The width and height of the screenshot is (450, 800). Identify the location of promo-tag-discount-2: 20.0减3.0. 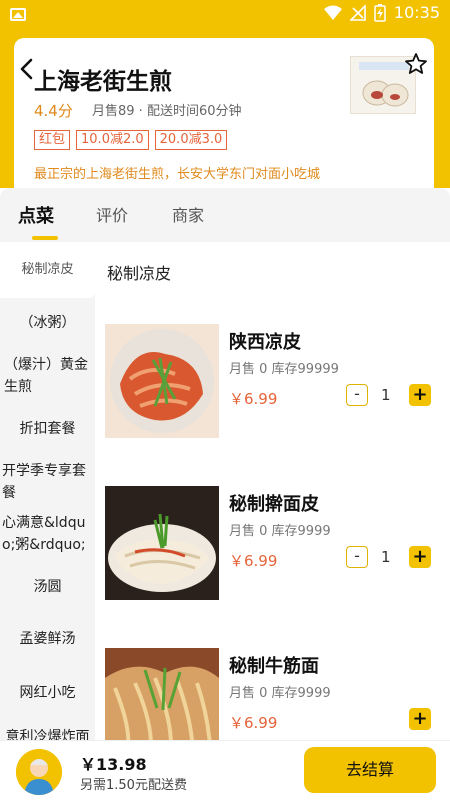
(191, 140).